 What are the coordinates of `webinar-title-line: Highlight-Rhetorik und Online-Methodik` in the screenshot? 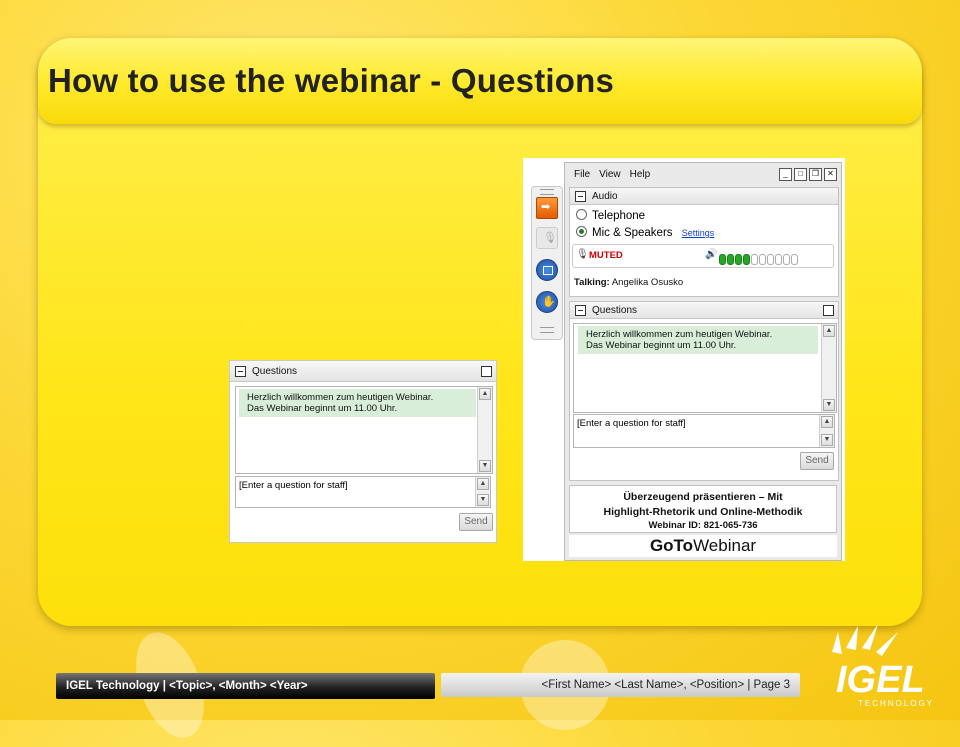 It's located at (703, 512).